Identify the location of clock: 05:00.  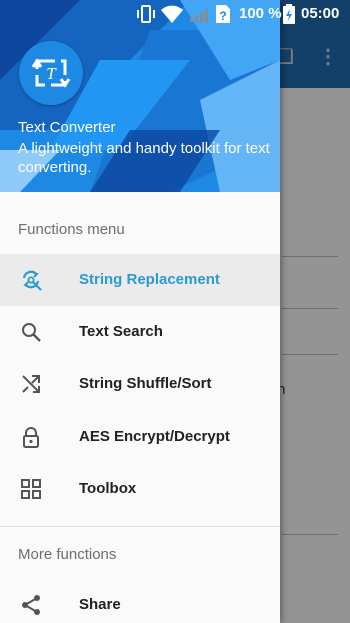
(320, 13).